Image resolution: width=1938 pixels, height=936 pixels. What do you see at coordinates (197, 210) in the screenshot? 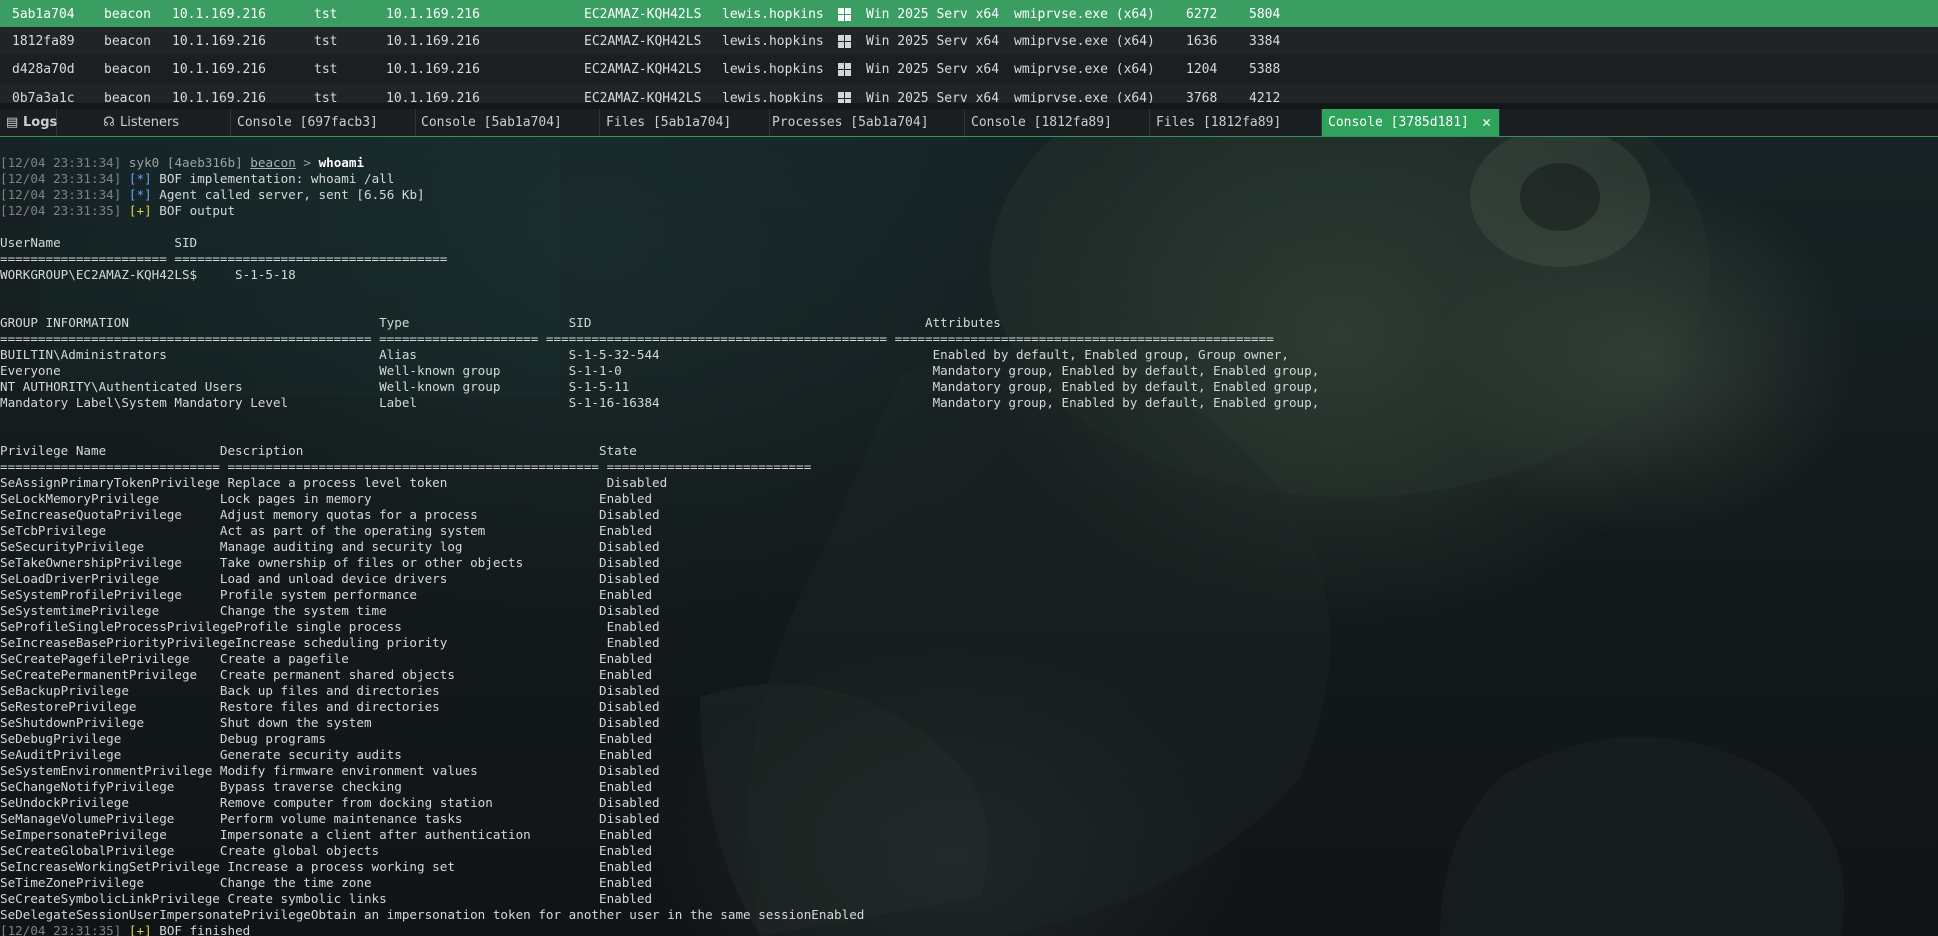
I see `message-text: BOF output` at bounding box center [197, 210].